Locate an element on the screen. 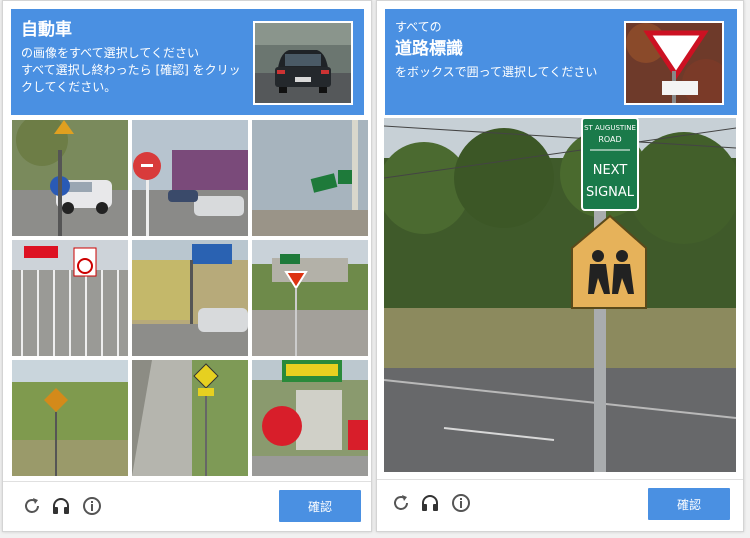 This screenshot has height=538, width=750. challenge-title: 道路標識 is located at coordinates (429, 49).